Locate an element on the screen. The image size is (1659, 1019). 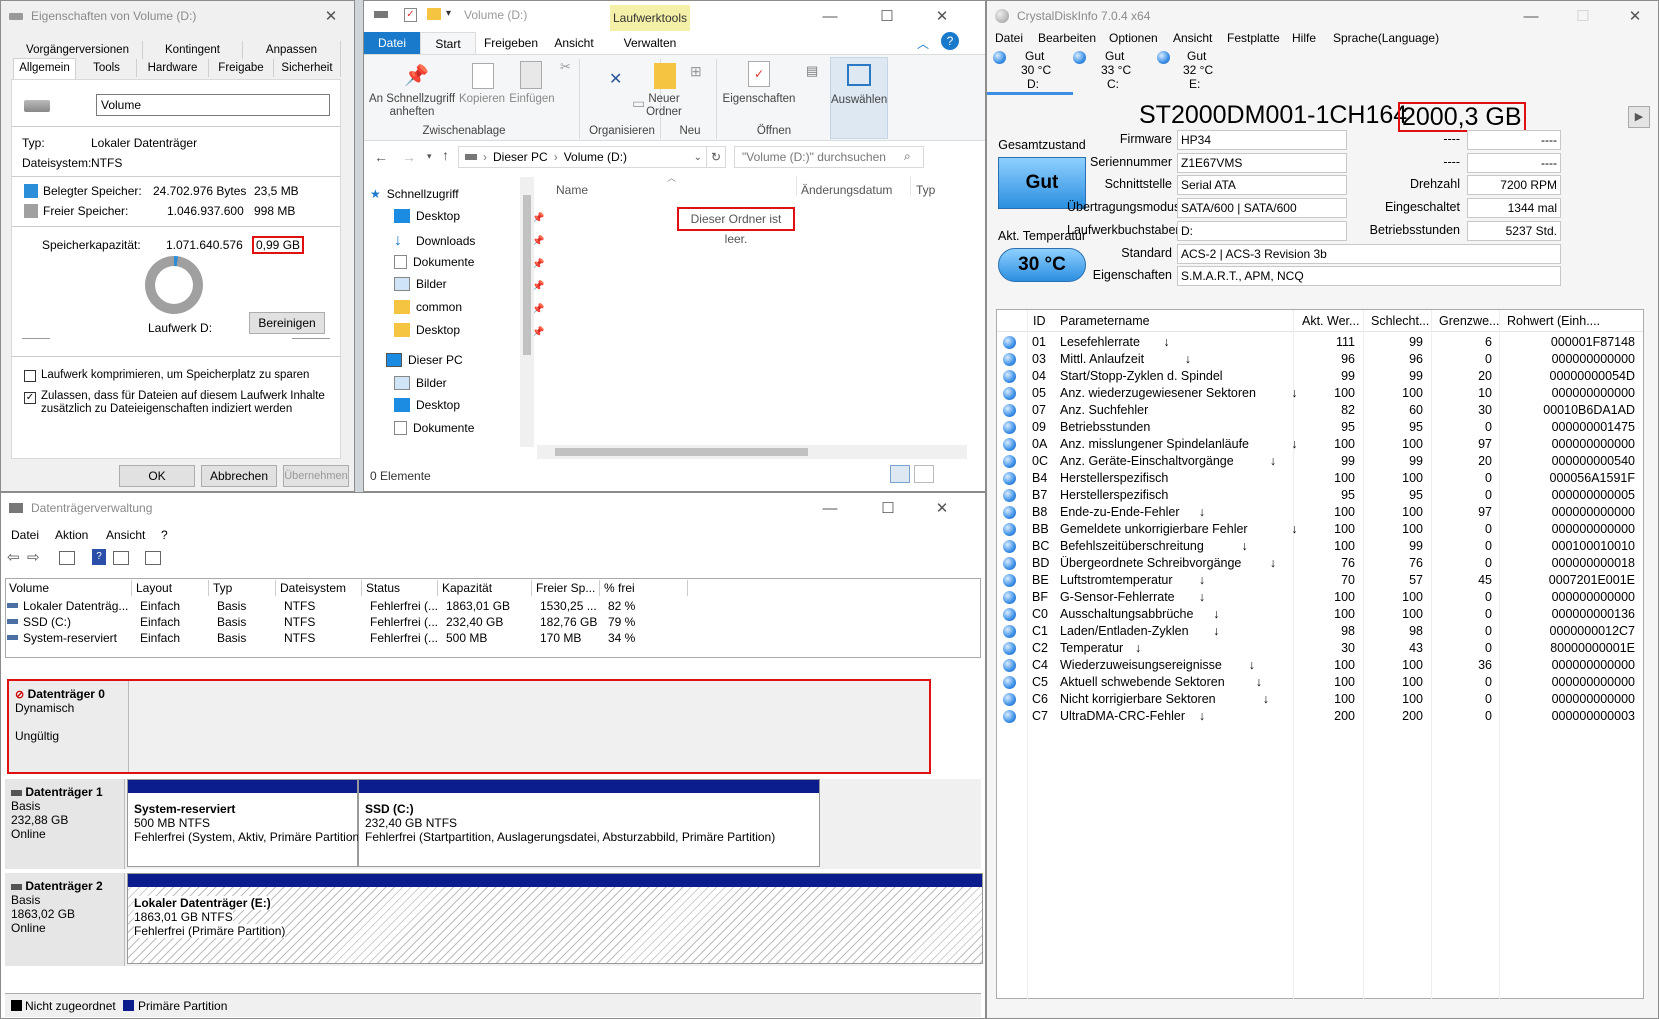
paste-button: Einfügen is located at coordinates (532, 99).